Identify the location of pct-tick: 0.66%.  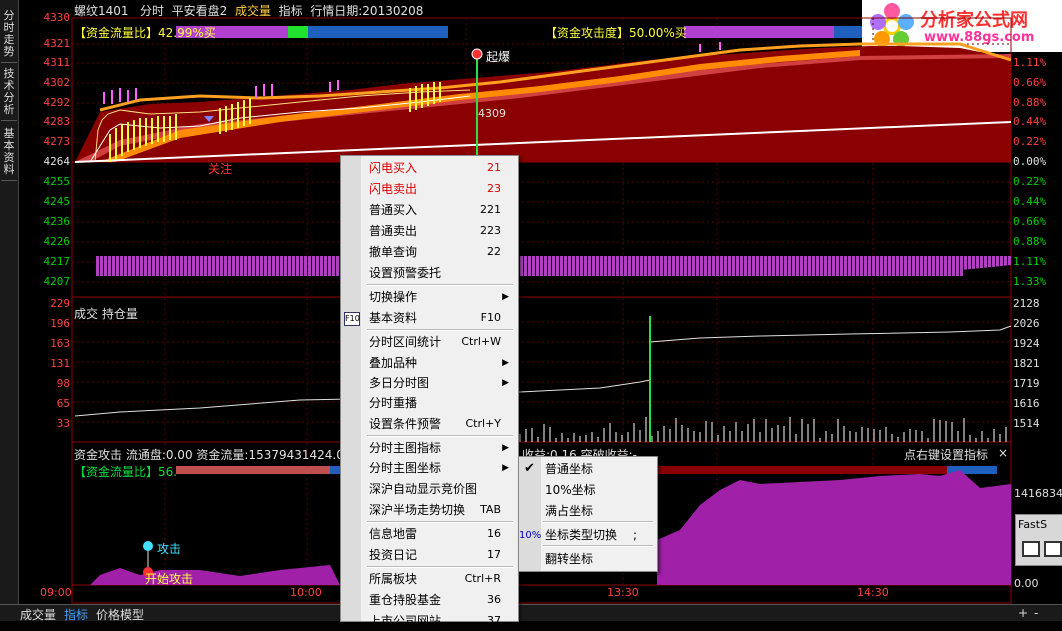
(1030, 82).